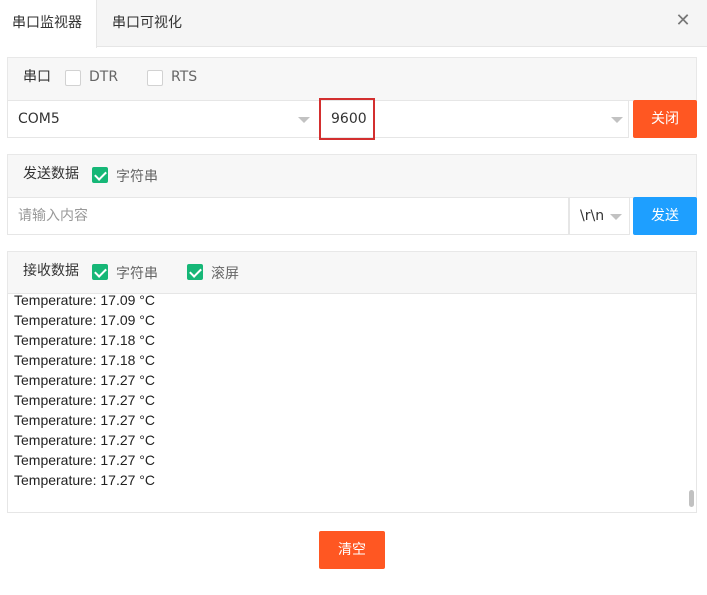  I want to click on send-input-placeholder: 请输入内容, so click(53, 216).